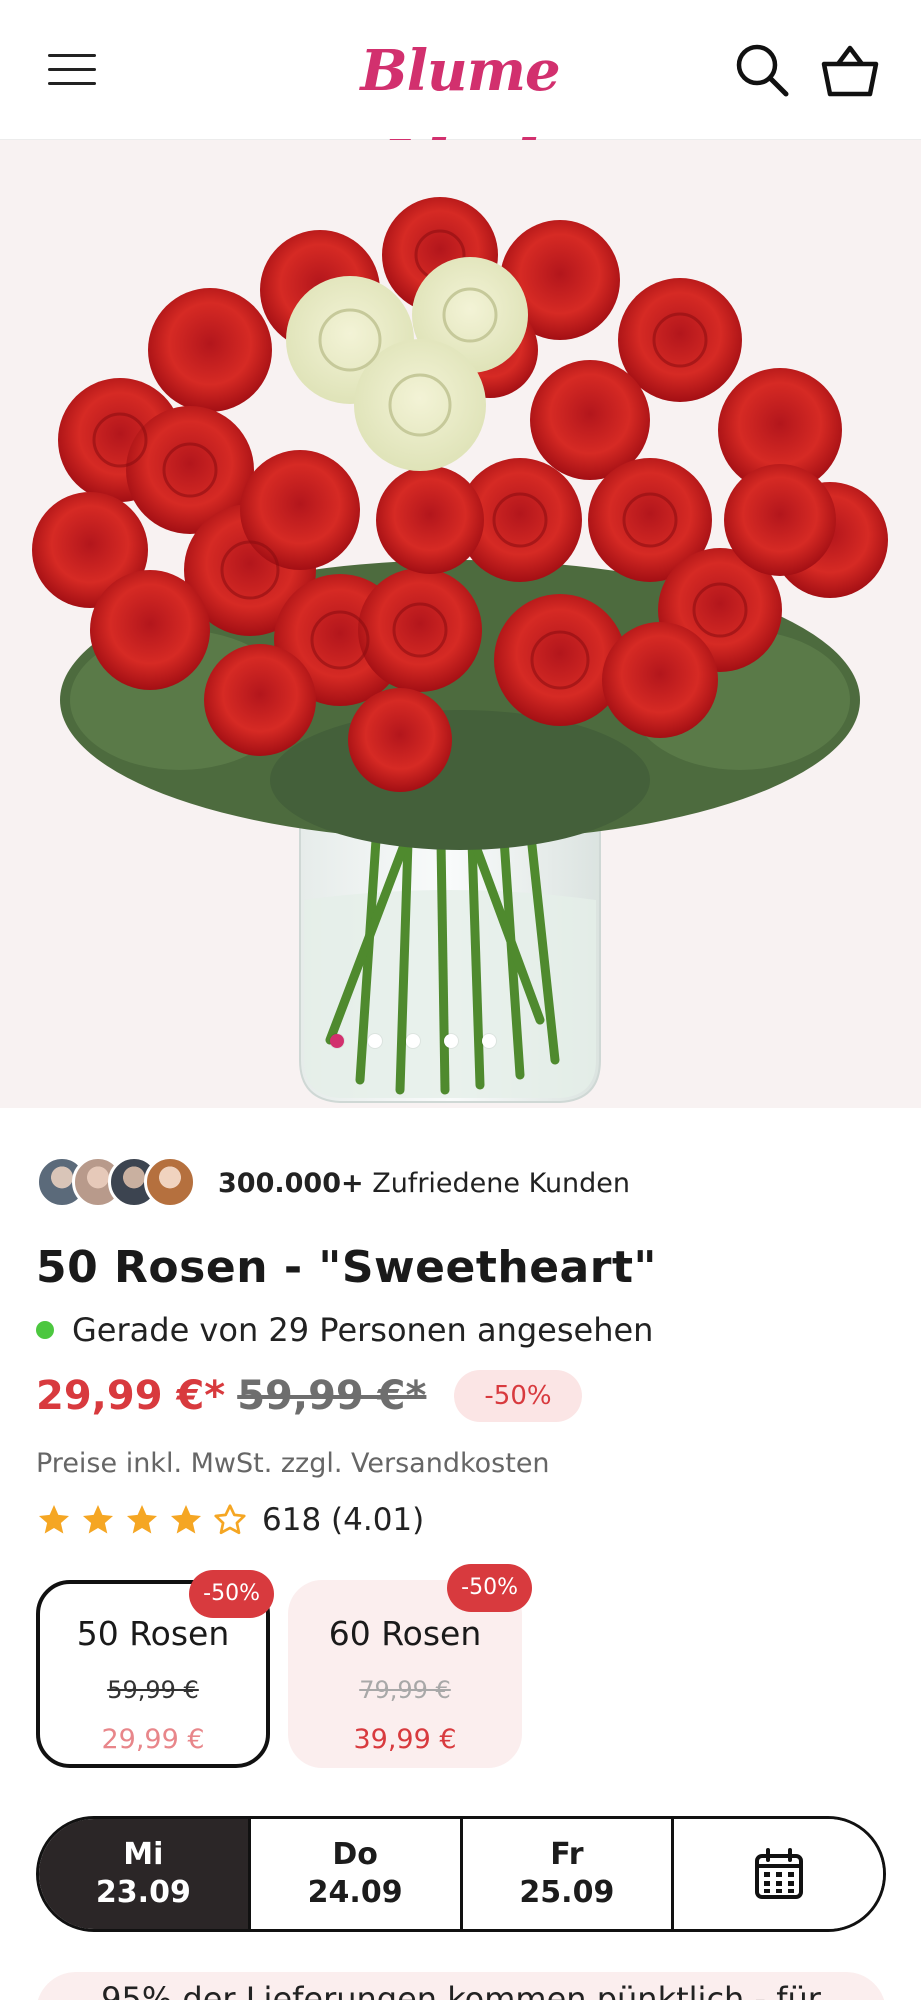  Describe the element at coordinates (567, 1892) in the screenshot. I see `date-value: 25.09` at that location.